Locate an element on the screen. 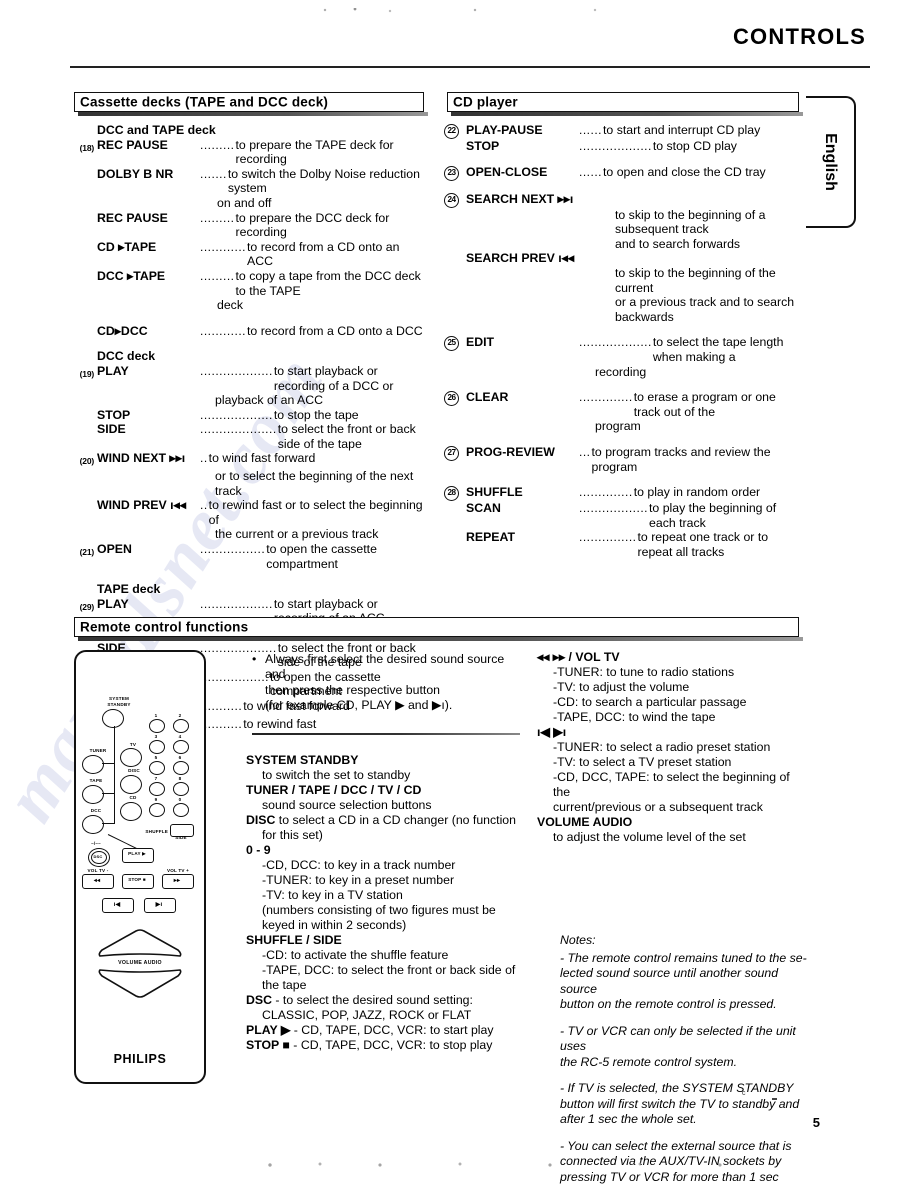 This screenshot has width=918, height=1196. control-description-continued: the current or a previous track is located at coordinates (297, 534).